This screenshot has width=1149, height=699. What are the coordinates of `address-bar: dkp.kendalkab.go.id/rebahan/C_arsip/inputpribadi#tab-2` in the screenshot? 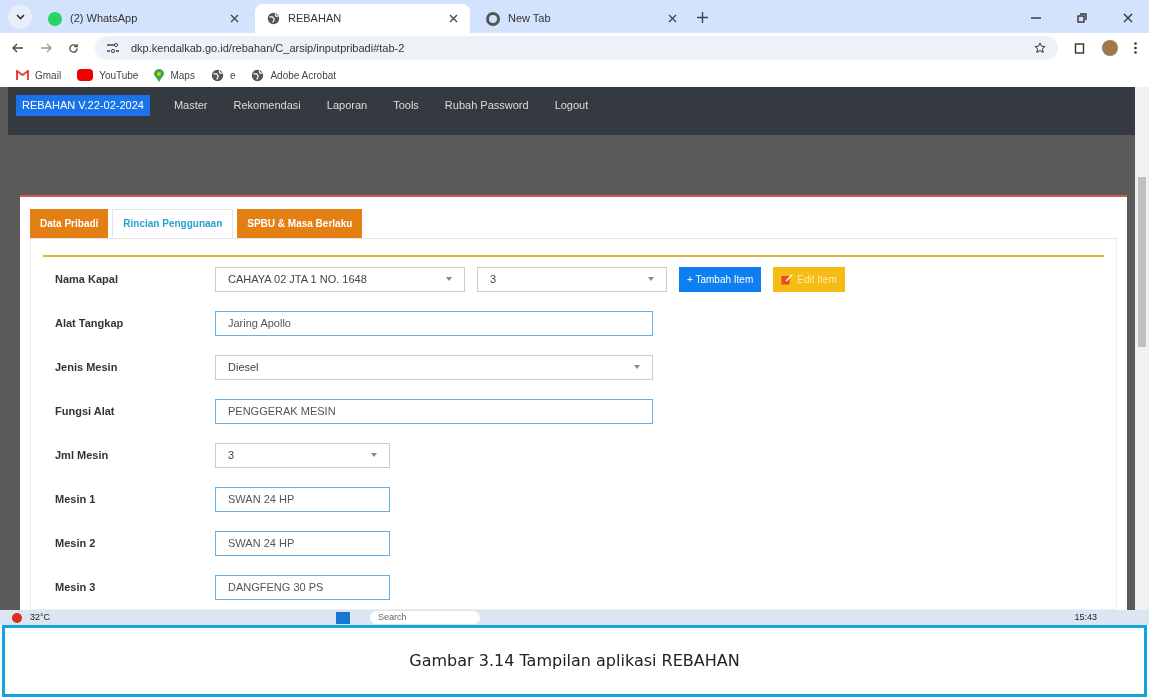 It's located at (576, 48).